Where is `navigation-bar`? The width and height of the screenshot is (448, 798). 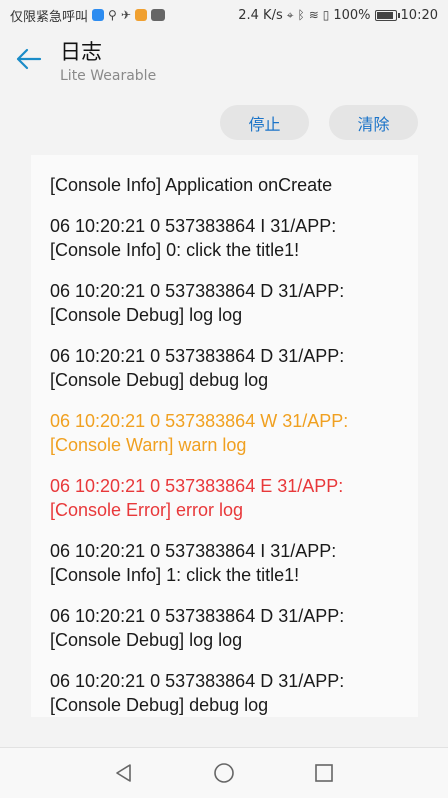
navigation-bar is located at coordinates (224, 772).